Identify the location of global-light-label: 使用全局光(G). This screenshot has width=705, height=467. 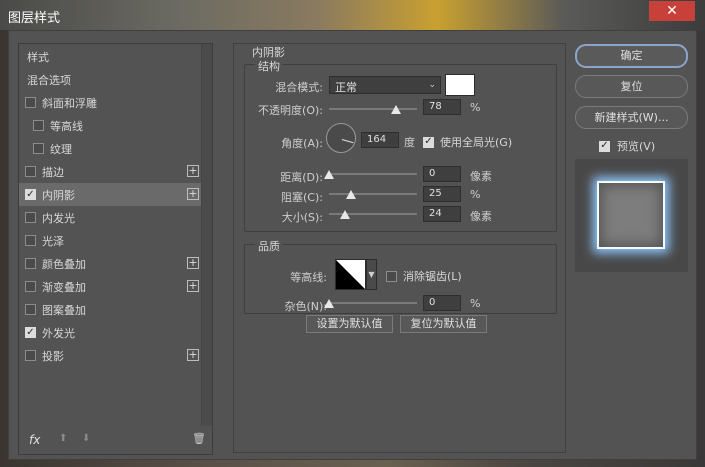
(476, 142).